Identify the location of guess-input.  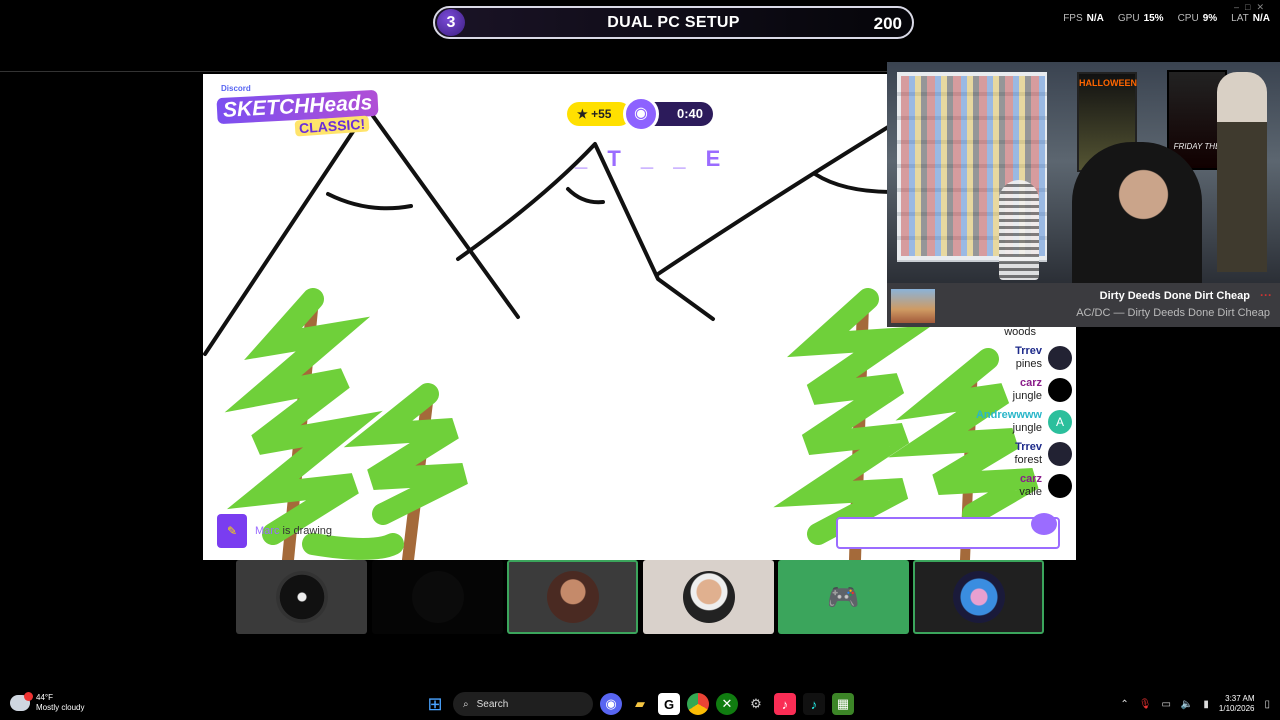
(948, 533).